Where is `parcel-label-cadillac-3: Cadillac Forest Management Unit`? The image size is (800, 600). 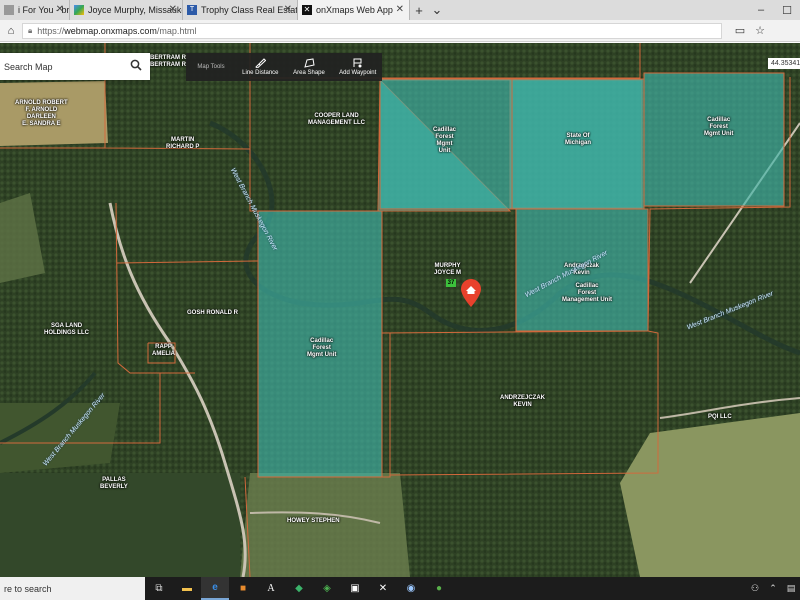 parcel-label-cadillac-3: Cadillac Forest Management Unit is located at coordinates (587, 293).